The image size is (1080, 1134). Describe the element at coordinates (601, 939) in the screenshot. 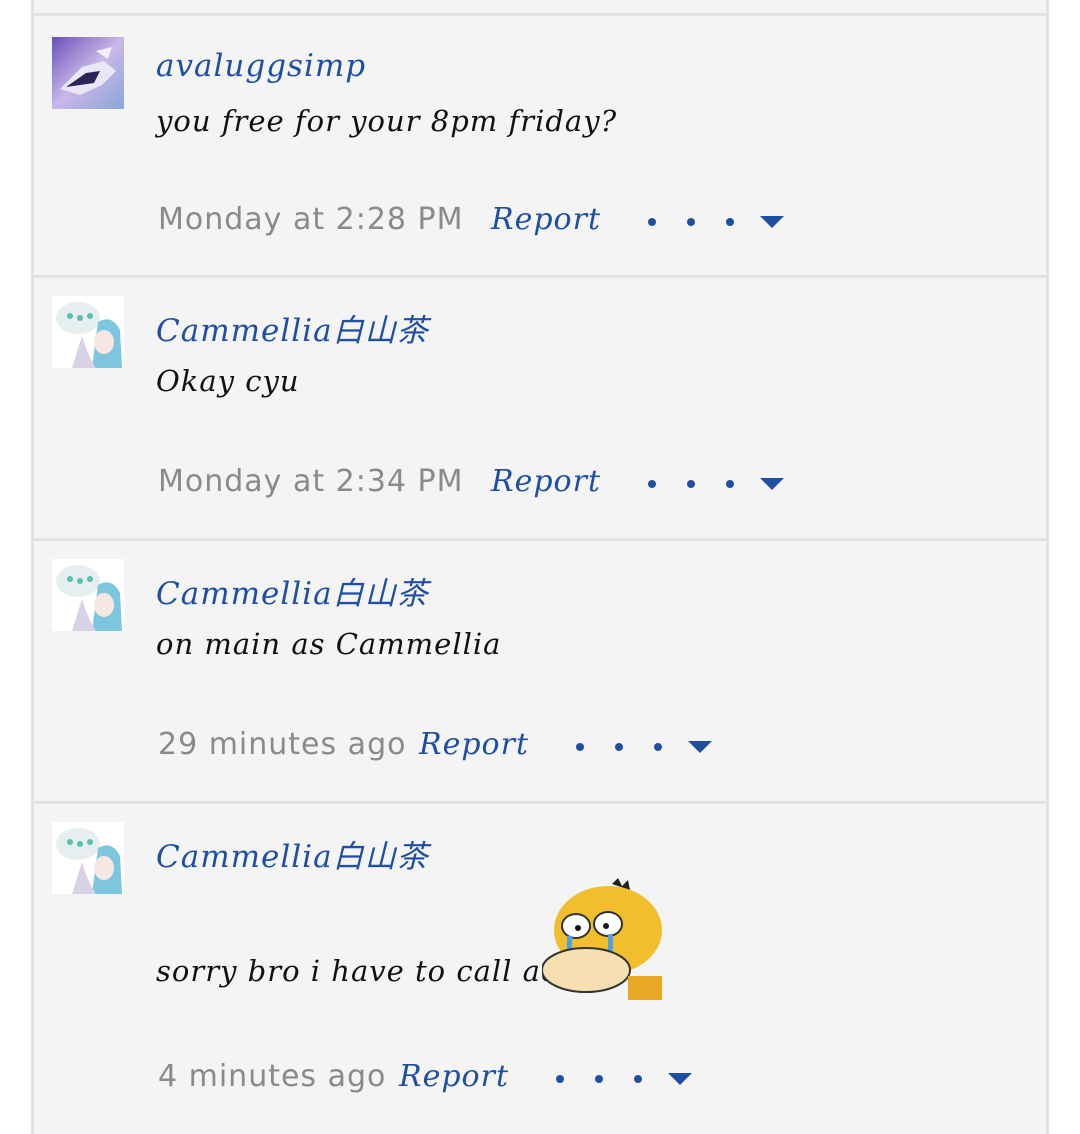

I see `psyduck-sticker-image` at that location.